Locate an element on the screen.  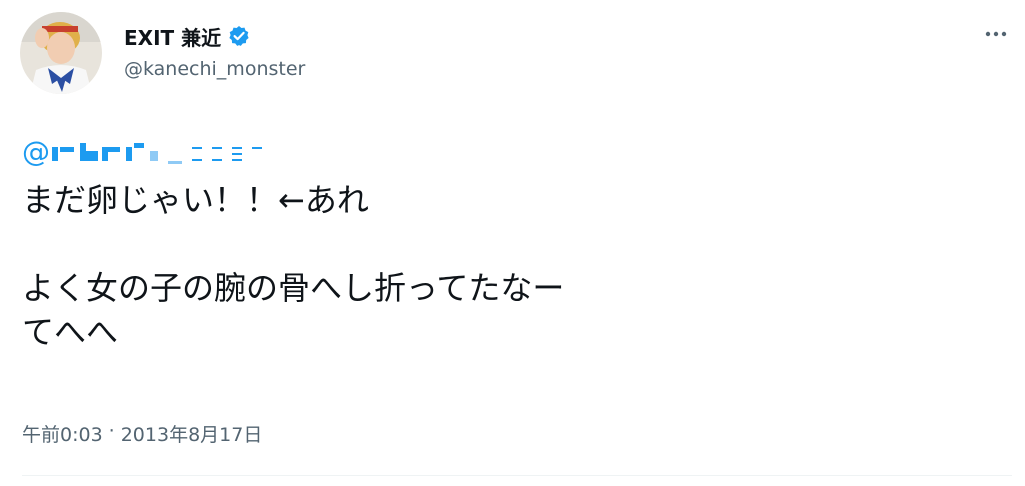
author-name-row: EXIT 兼近 is located at coordinates (187, 36).